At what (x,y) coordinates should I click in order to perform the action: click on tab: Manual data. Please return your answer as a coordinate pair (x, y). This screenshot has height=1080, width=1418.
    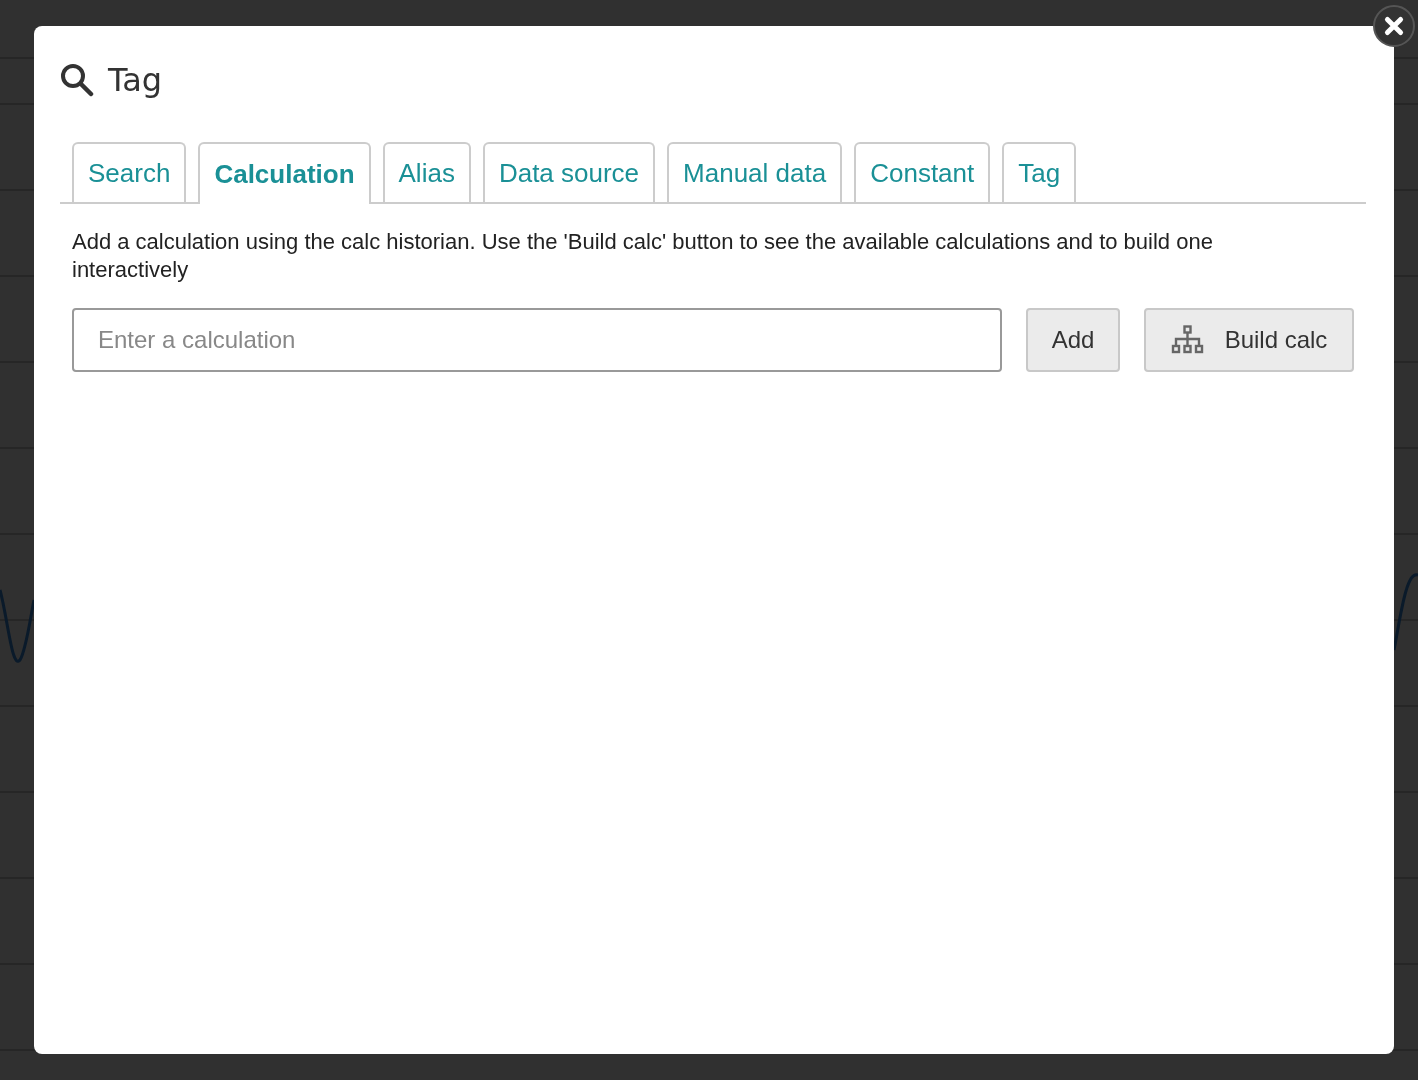
    Looking at the image, I should click on (755, 172).